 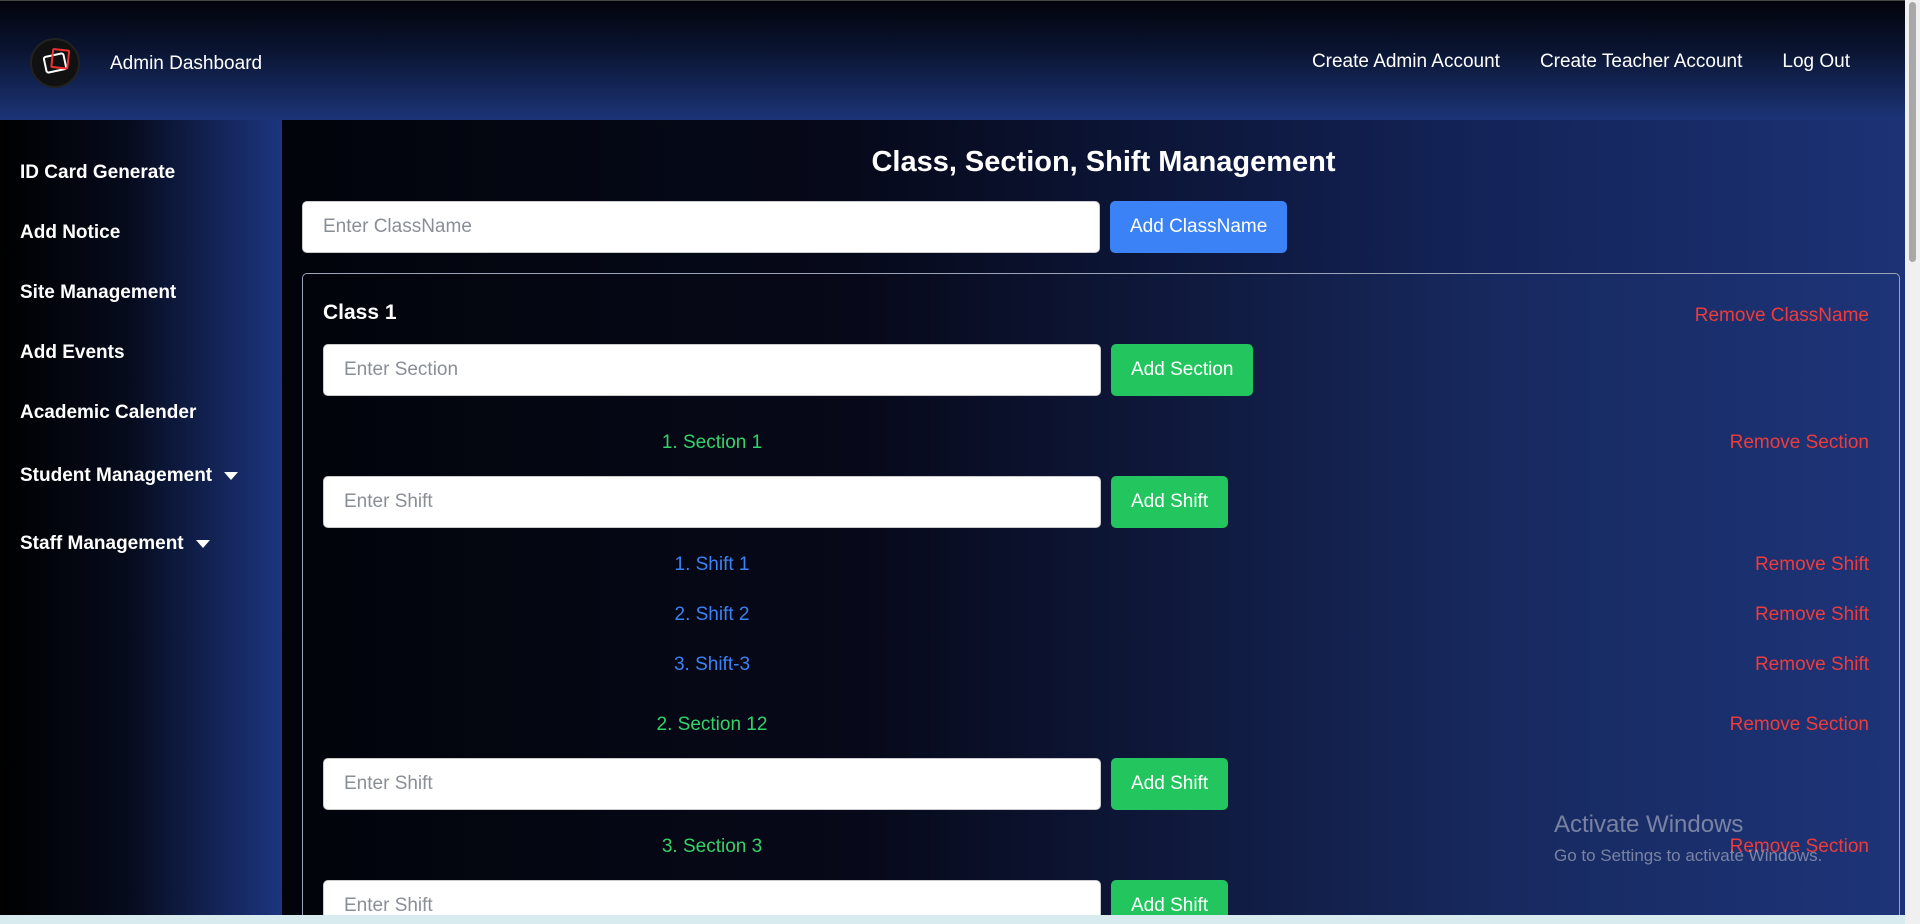 I want to click on sidebar-item-label: Add Notice, so click(x=70, y=232).